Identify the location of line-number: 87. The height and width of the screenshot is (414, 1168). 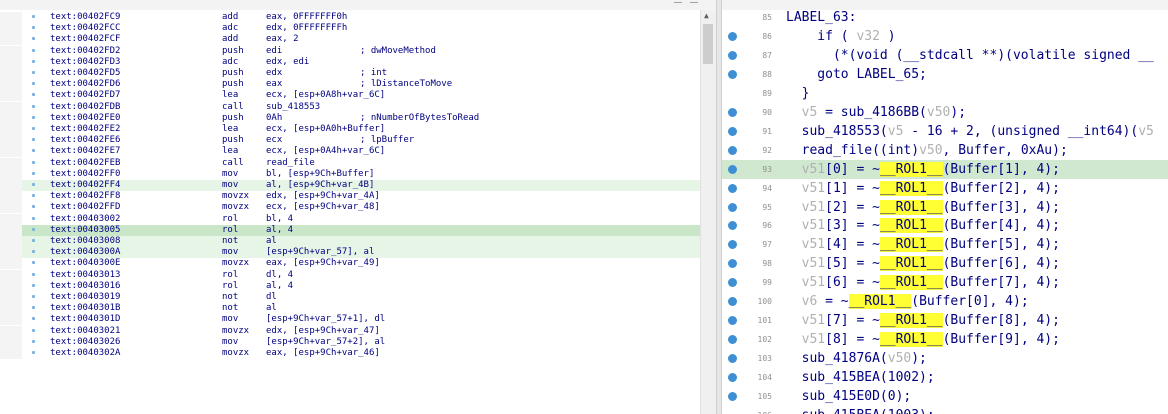
(767, 55).